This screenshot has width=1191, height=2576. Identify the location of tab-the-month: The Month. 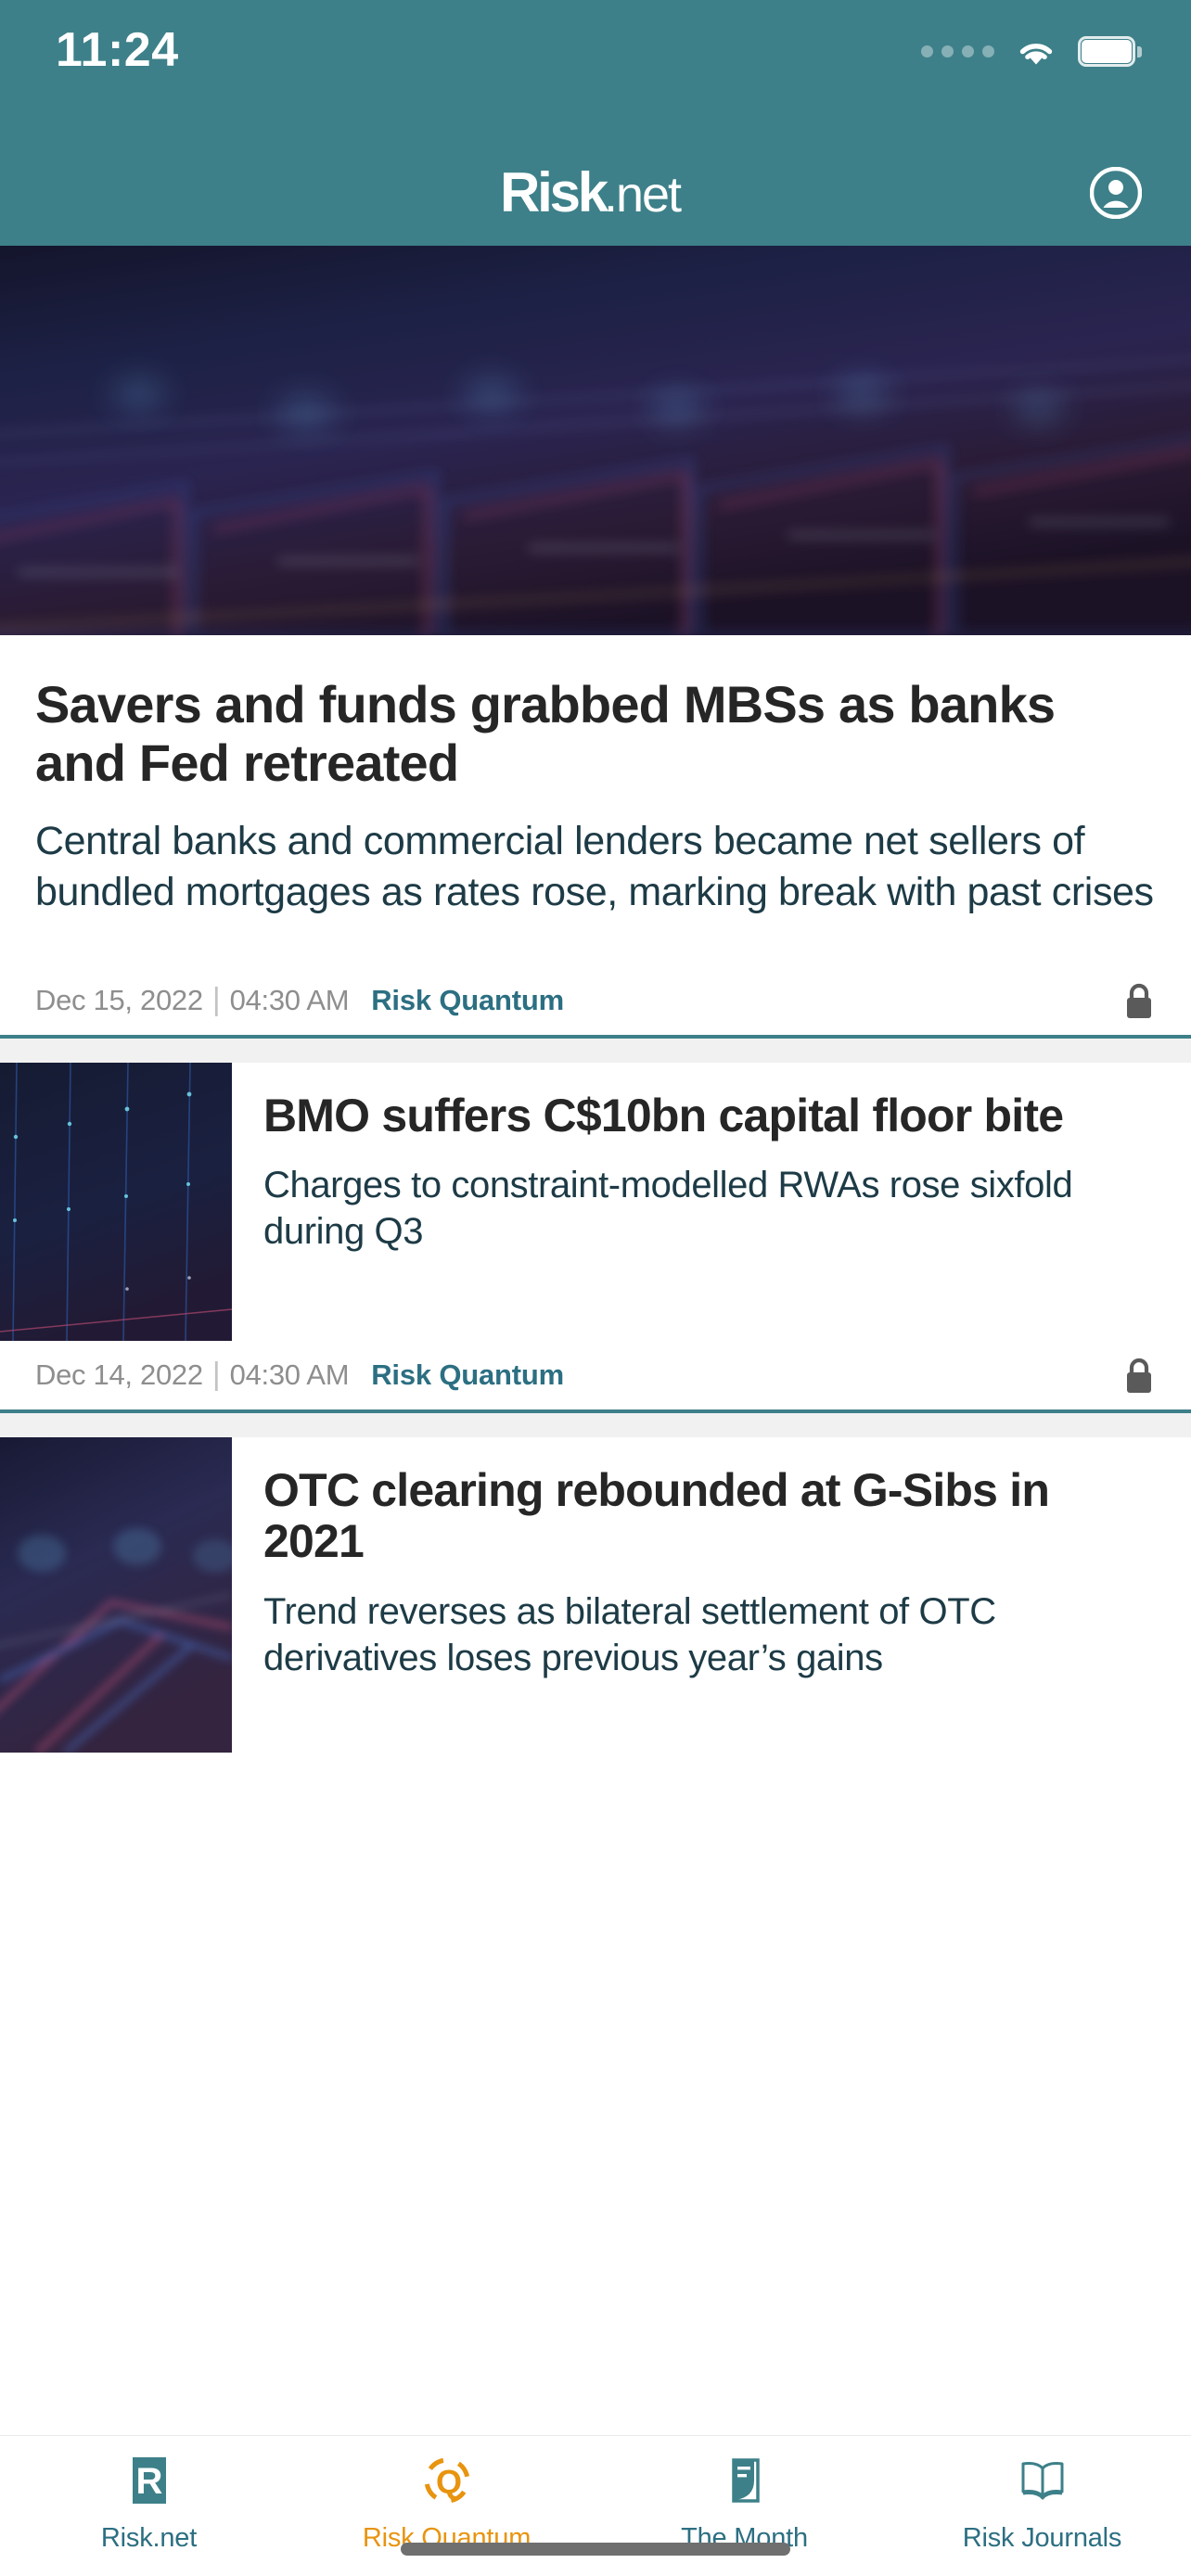
(744, 2503).